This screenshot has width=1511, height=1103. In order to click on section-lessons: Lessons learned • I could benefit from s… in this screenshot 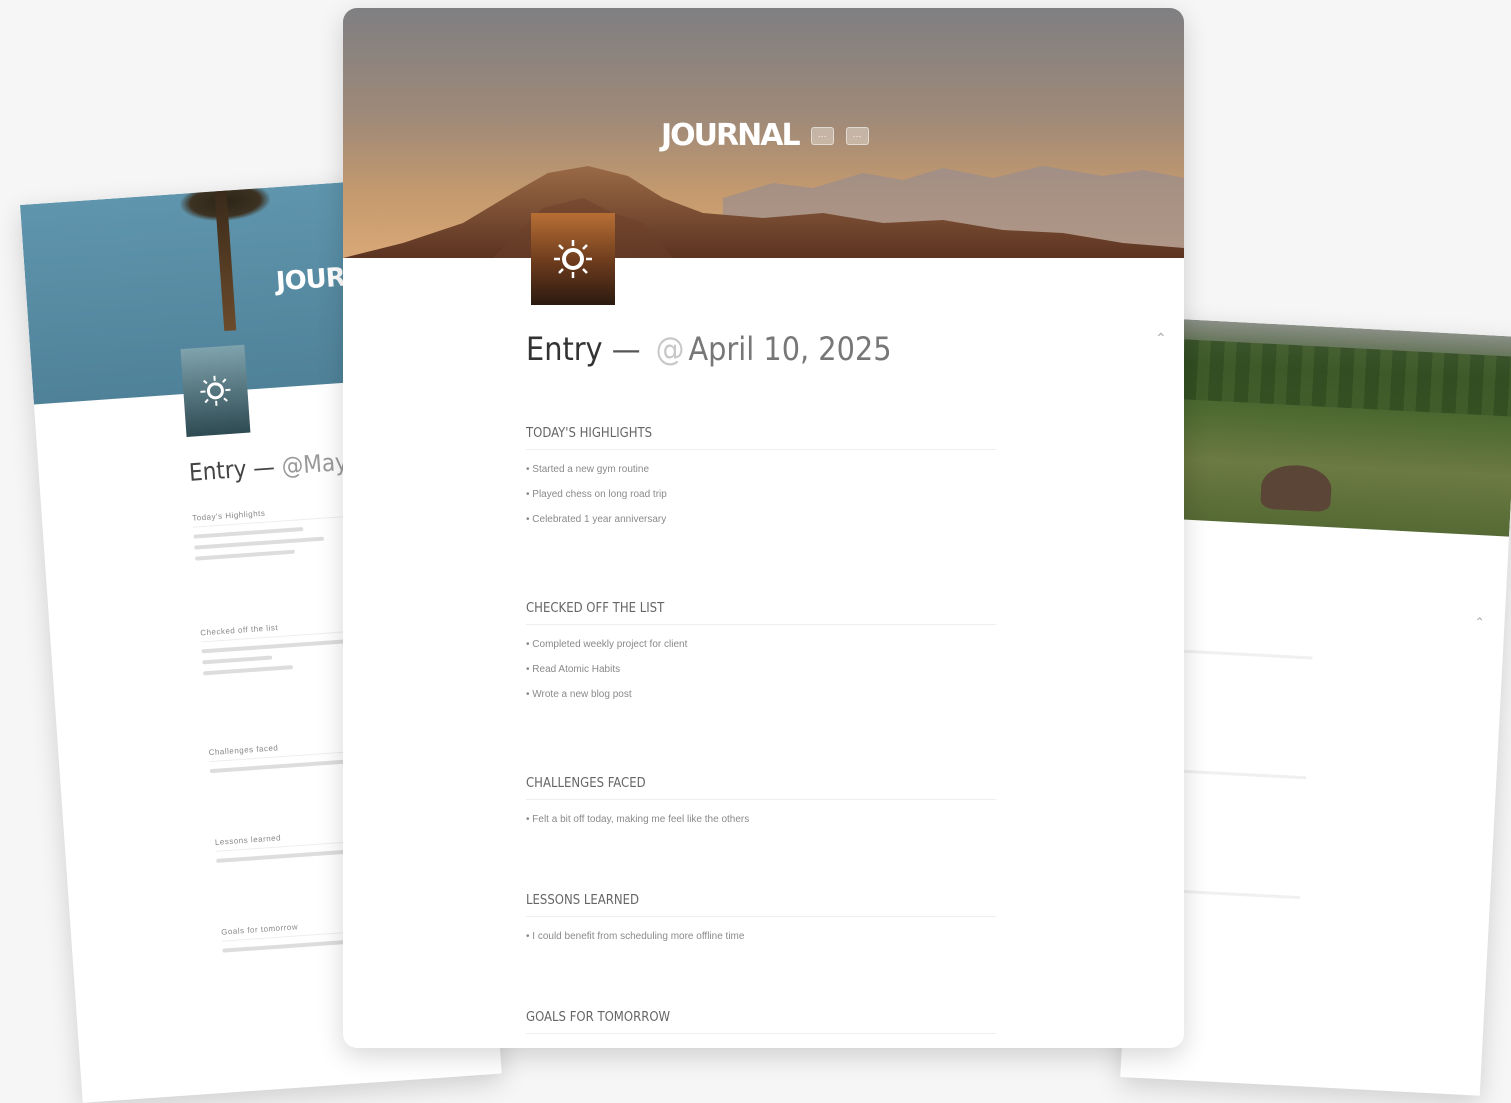, I will do `click(761, 922)`.